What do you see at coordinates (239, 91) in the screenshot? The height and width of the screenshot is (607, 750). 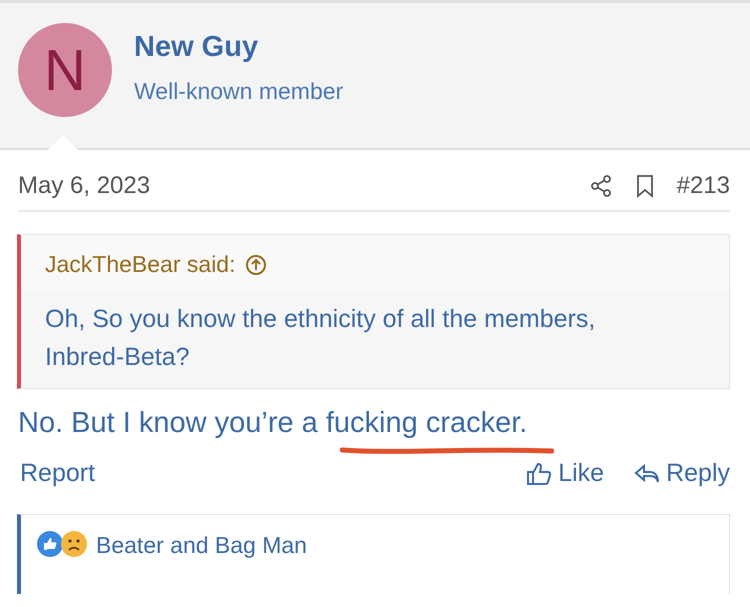 I see `user-title: Well-known member` at bounding box center [239, 91].